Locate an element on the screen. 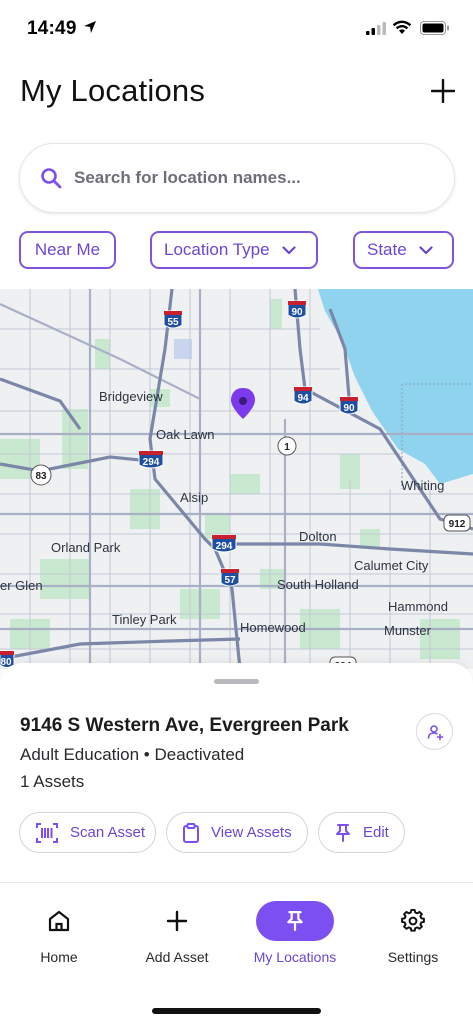 The width and height of the screenshot is (473, 1024). interstate-shield: 94 is located at coordinates (303, 395).